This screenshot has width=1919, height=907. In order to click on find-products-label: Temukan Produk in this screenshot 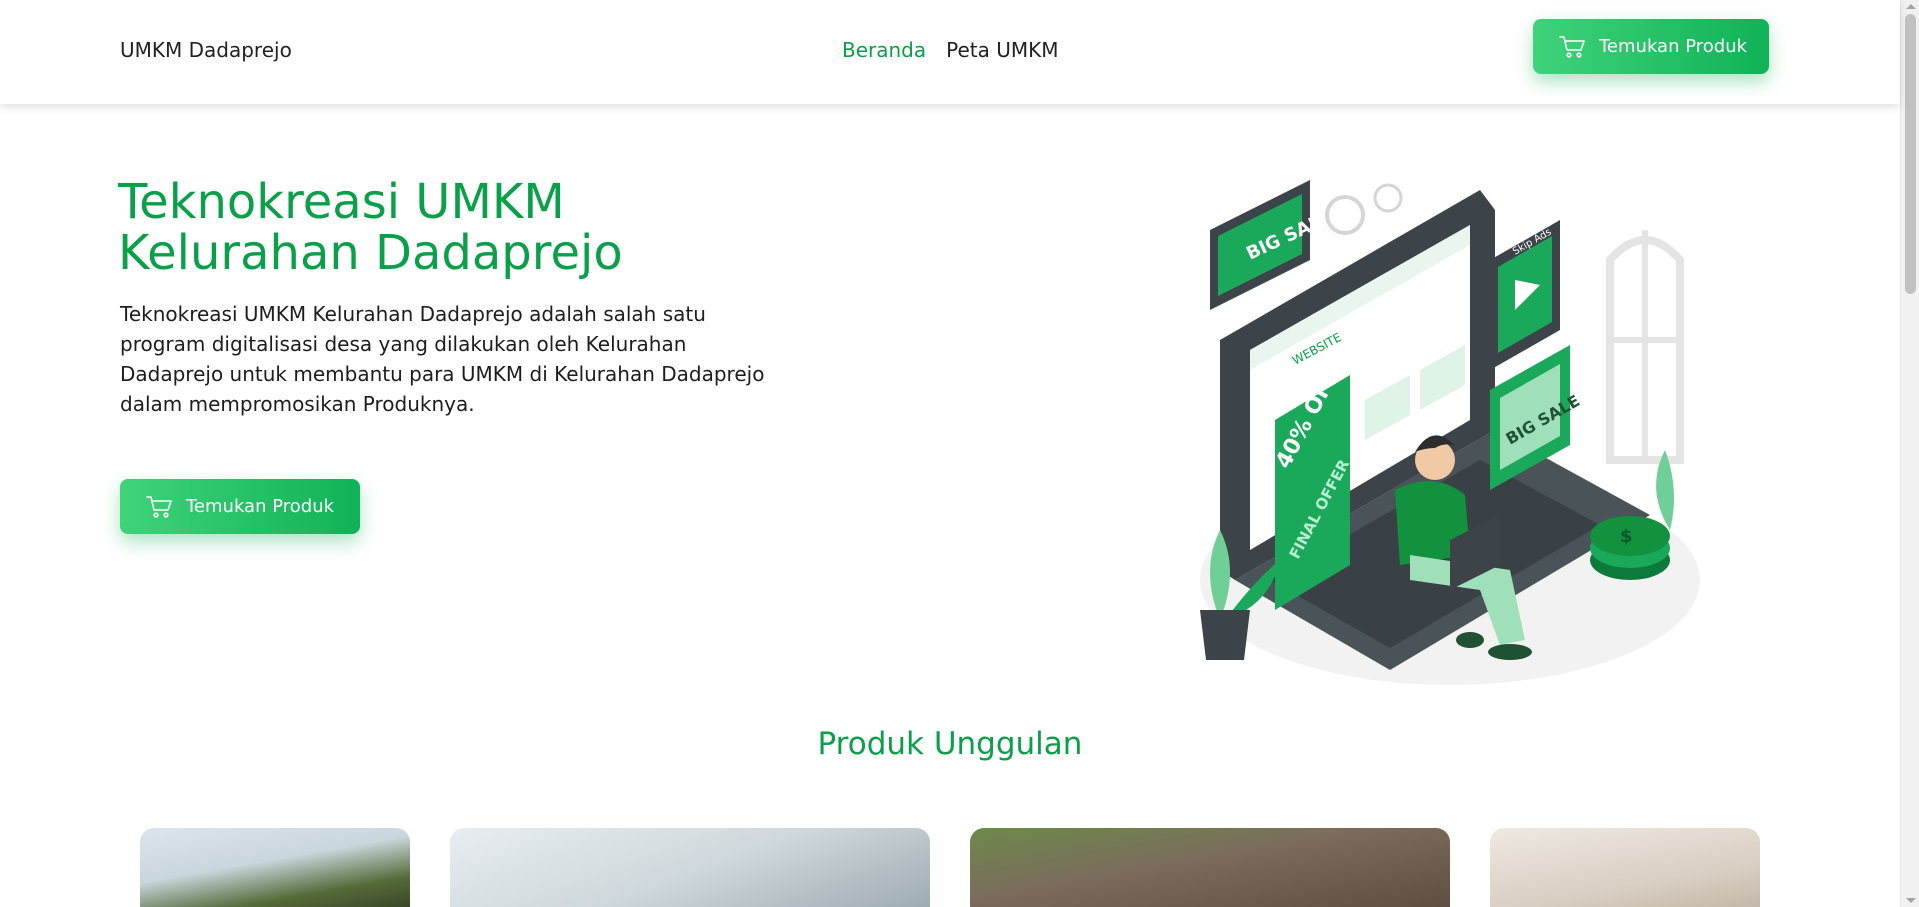, I will do `click(1673, 46)`.